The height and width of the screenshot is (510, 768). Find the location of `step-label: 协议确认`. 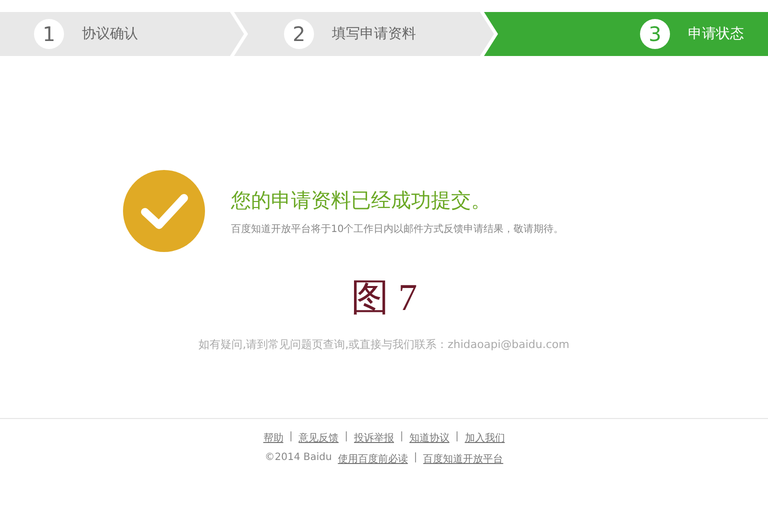

step-label: 协议确认 is located at coordinates (110, 34).